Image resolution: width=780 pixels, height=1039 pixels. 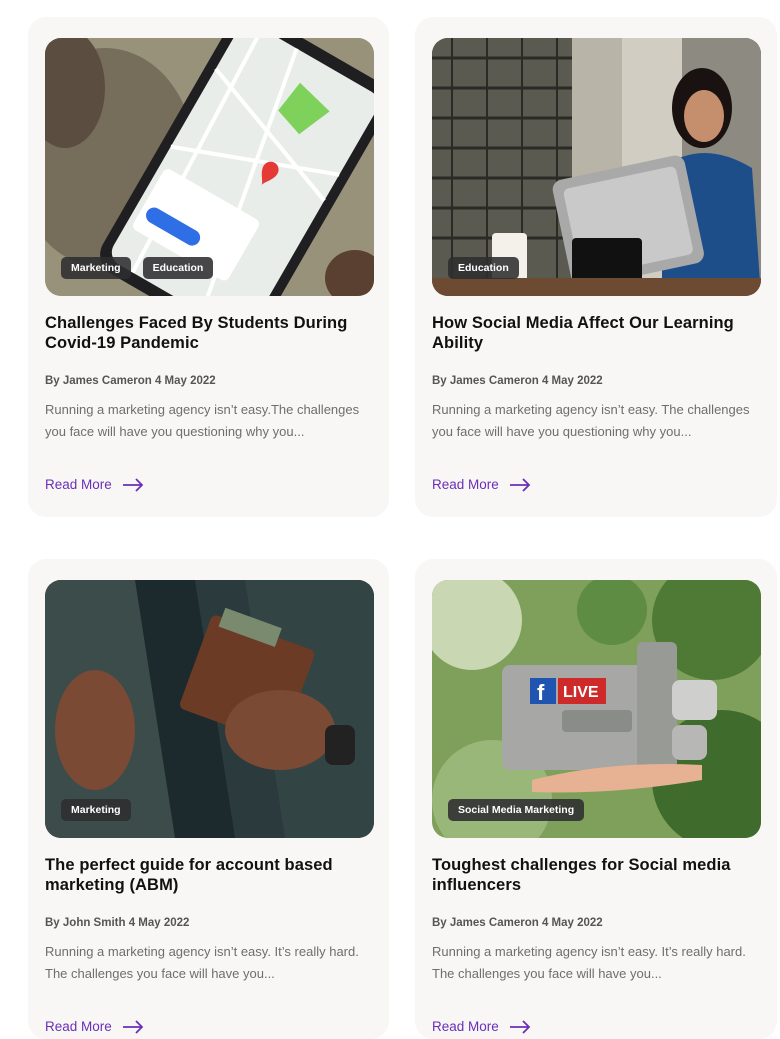 What do you see at coordinates (596, 709) in the screenshot?
I see `card-image: f LIVE Social Media Marketing` at bounding box center [596, 709].